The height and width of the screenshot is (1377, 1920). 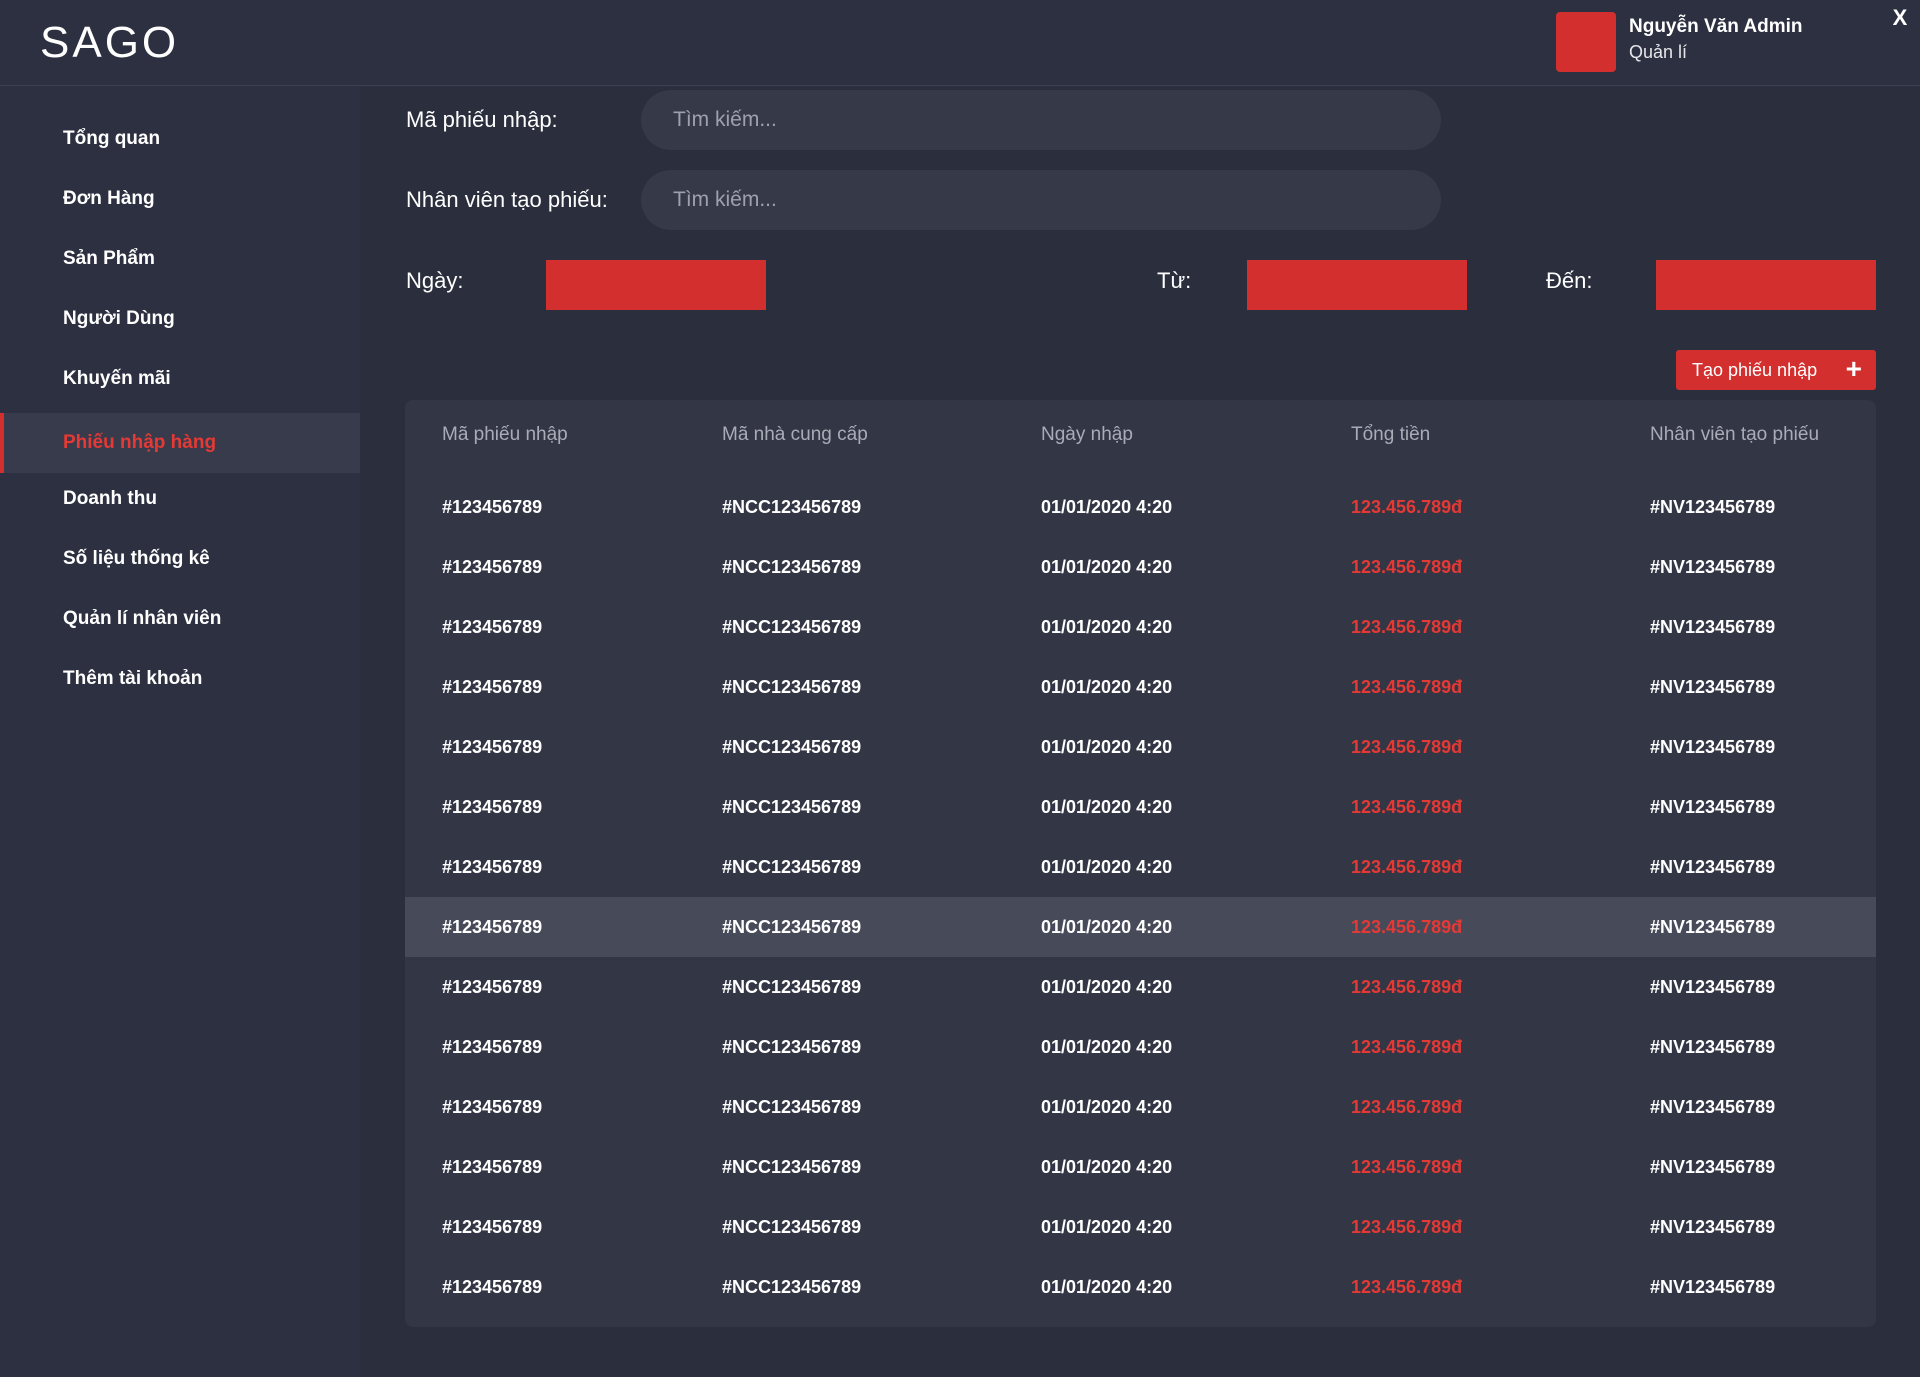 What do you see at coordinates (1766, 285) in the screenshot?
I see `to-date-picker` at bounding box center [1766, 285].